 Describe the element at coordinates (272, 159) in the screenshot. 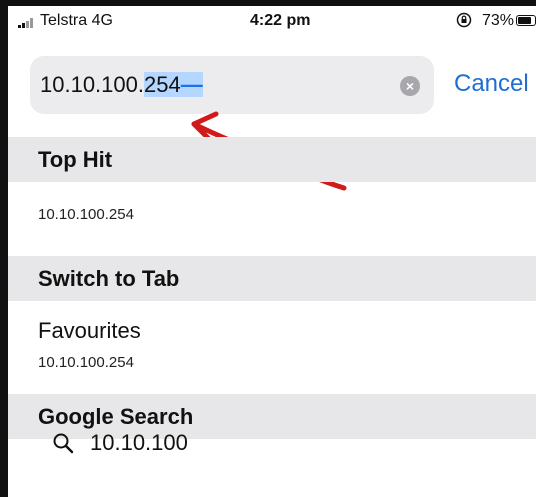

I see `section-top-hit: Top Hit` at that location.